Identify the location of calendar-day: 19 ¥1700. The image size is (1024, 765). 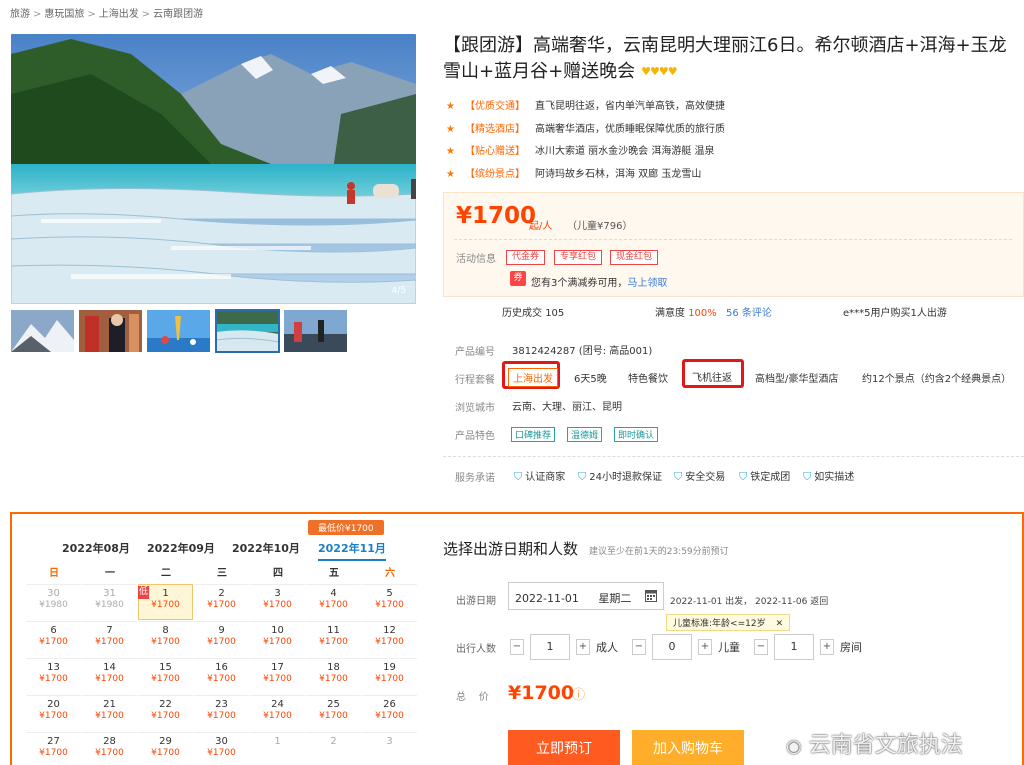
(389, 676).